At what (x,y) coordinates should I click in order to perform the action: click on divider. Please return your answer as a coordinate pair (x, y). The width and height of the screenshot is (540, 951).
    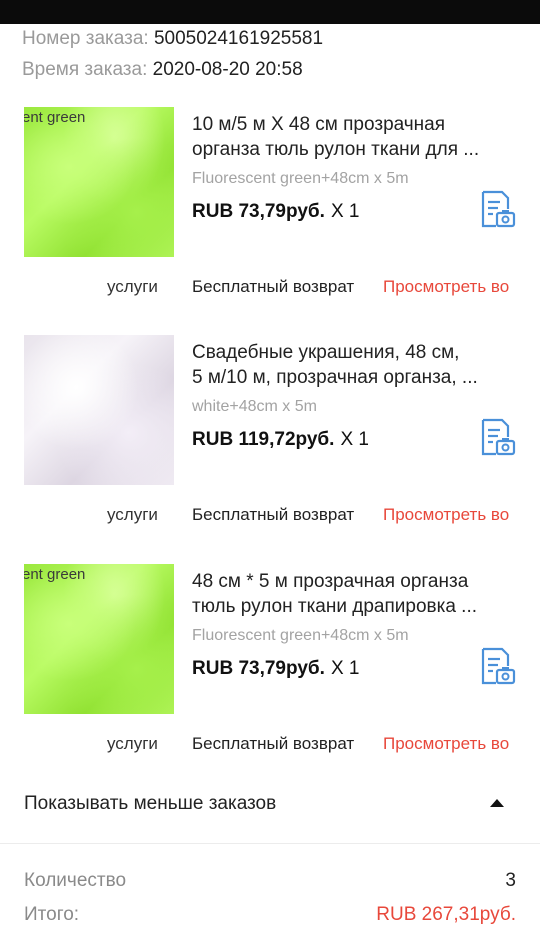
    Looking at the image, I should click on (270, 843).